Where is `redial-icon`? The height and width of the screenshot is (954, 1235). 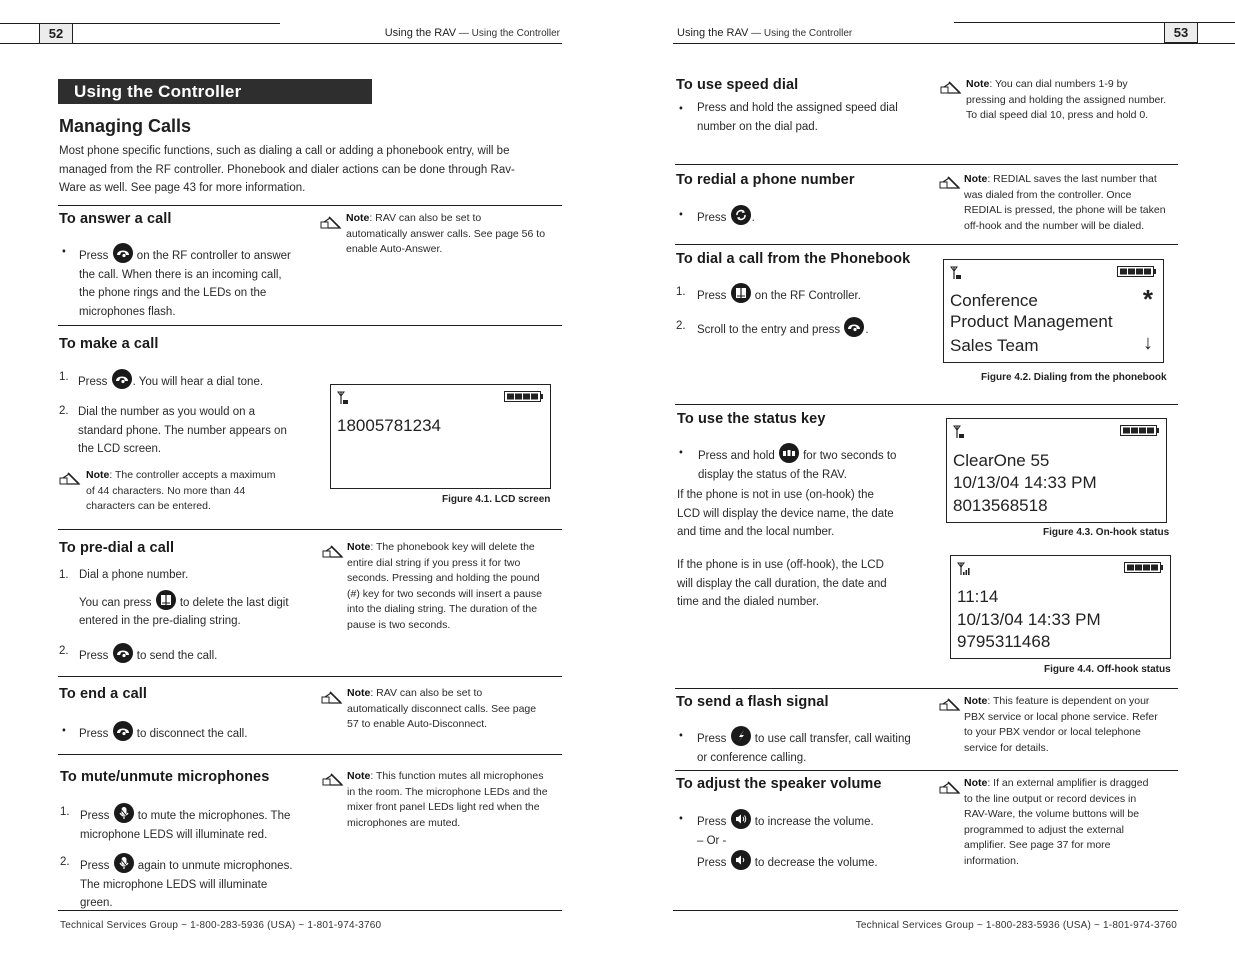 redial-icon is located at coordinates (740, 215).